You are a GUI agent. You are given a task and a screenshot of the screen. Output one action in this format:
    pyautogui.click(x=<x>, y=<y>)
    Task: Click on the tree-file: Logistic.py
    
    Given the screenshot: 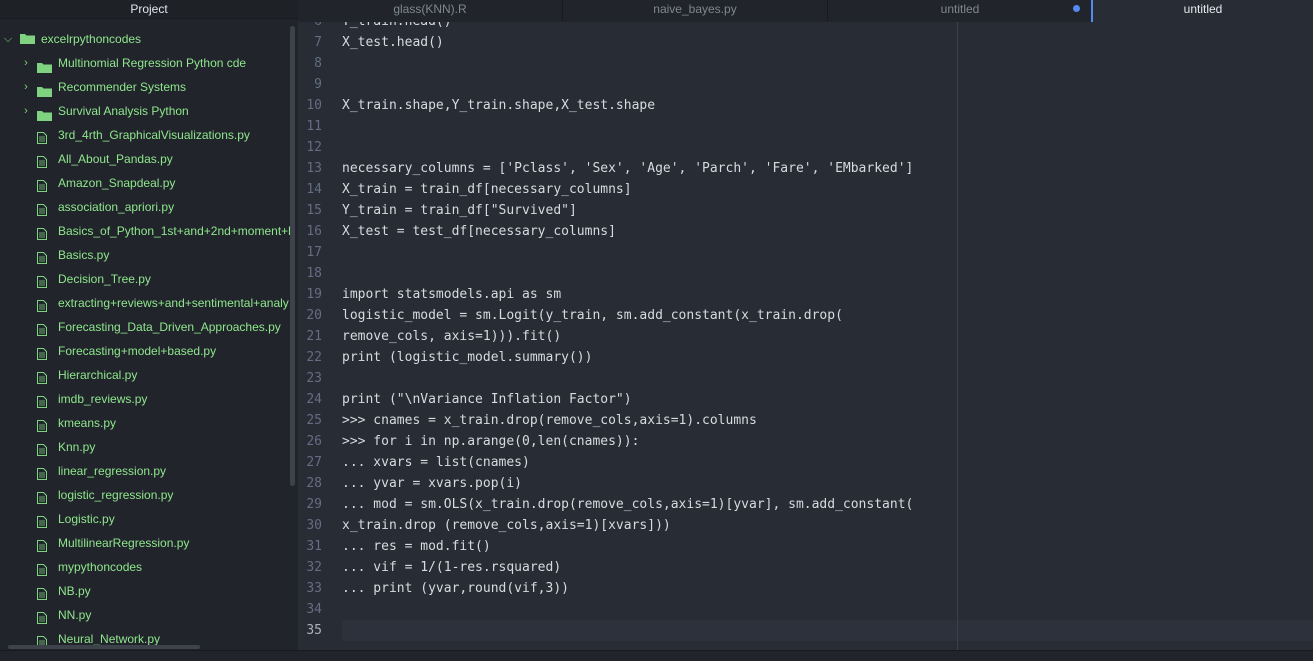 What is the action you would take?
    pyautogui.click(x=145, y=519)
    